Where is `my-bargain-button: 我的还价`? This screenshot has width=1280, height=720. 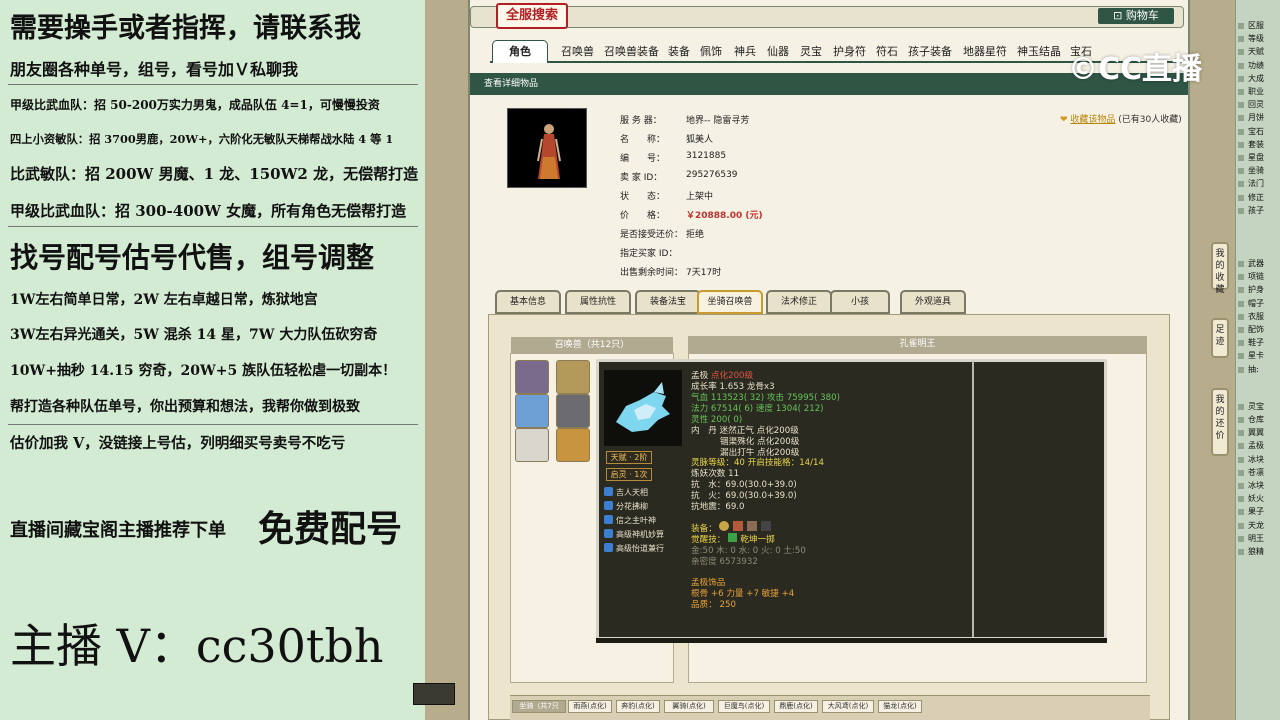
my-bargain-button: 我的还价 is located at coordinates (1220, 422).